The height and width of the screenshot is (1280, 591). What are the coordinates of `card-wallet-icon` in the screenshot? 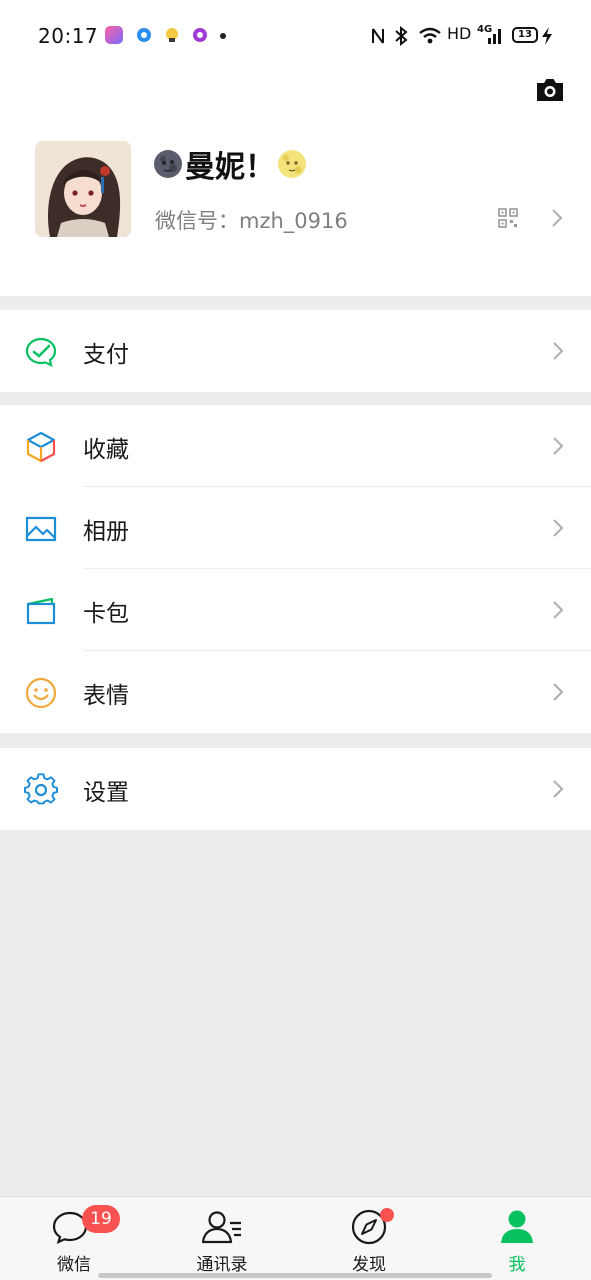 It's located at (41, 611).